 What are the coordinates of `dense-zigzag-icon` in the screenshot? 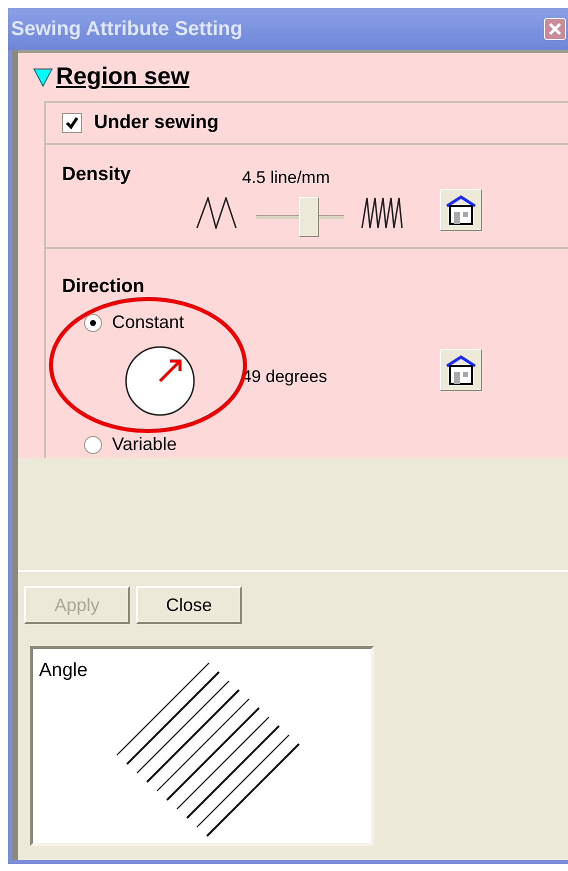 It's located at (382, 213).